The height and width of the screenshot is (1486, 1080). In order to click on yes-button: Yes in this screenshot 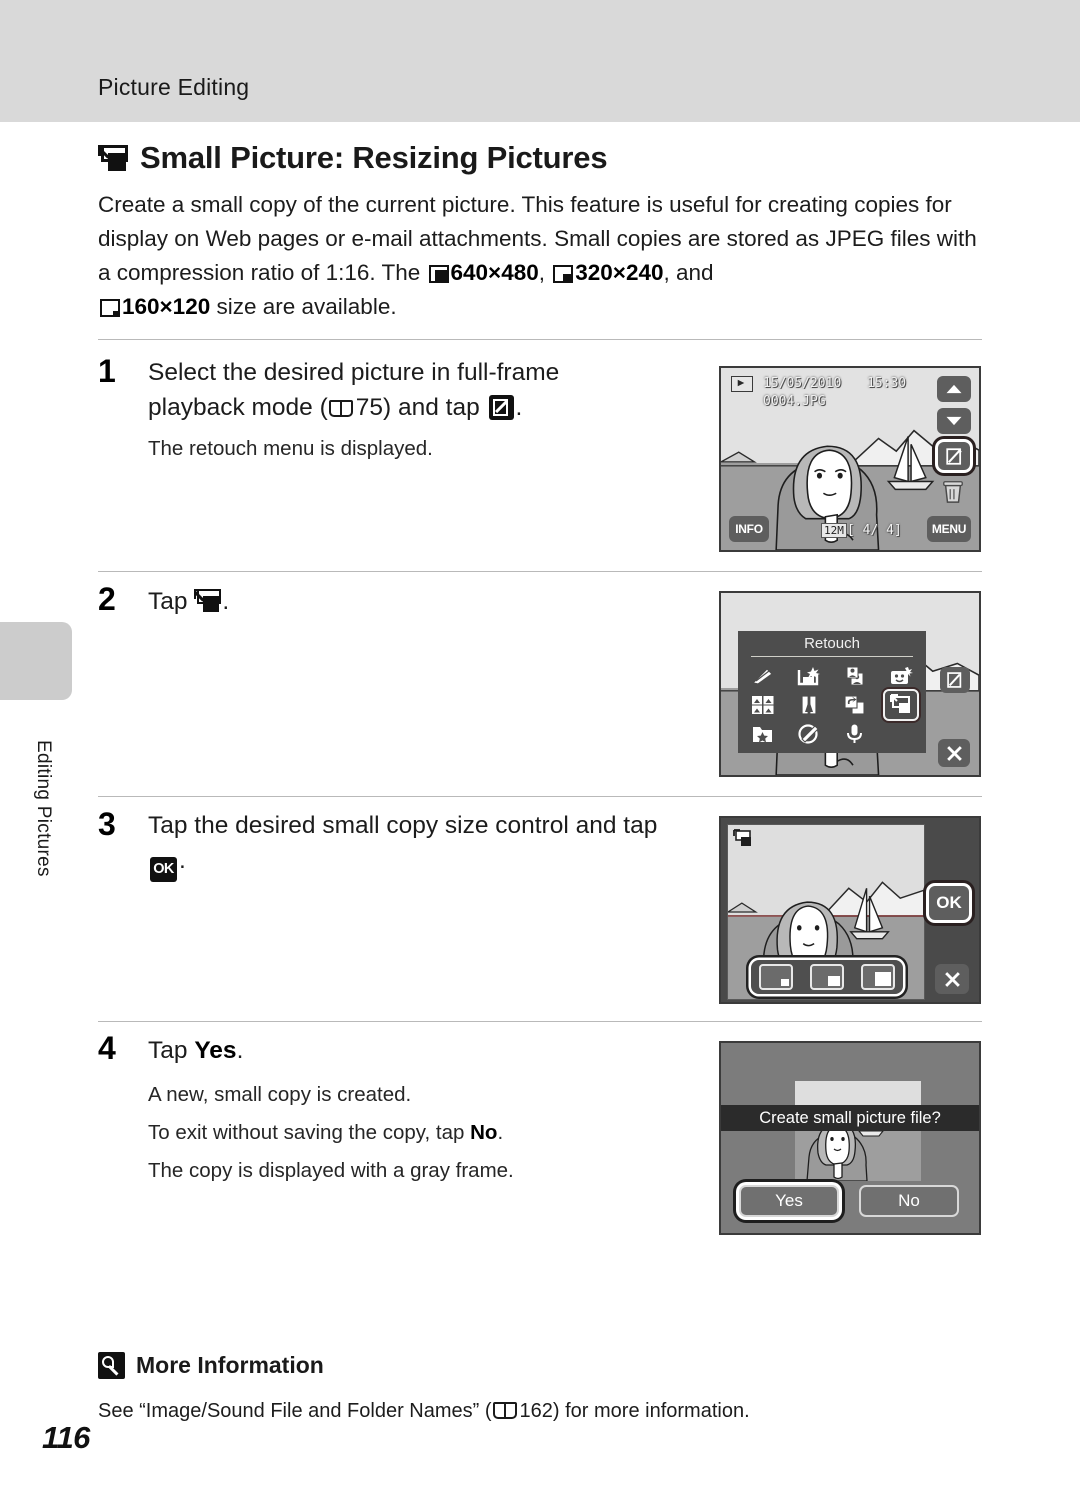, I will do `click(789, 1201)`.